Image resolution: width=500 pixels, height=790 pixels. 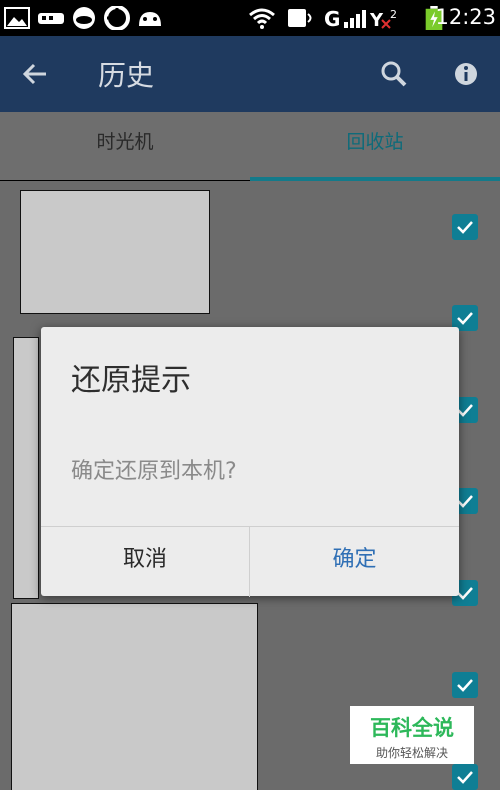 What do you see at coordinates (36, 74) in the screenshot?
I see `back-arrow-icon` at bounding box center [36, 74].